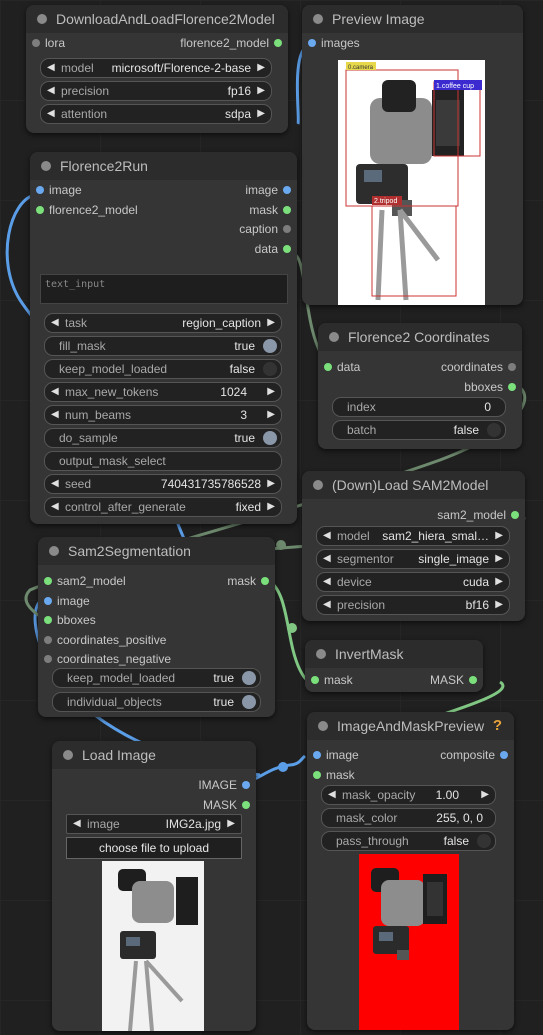 The width and height of the screenshot is (543, 1035). What do you see at coordinates (474, 755) in the screenshot?
I see `output-slot-composite: composite` at bounding box center [474, 755].